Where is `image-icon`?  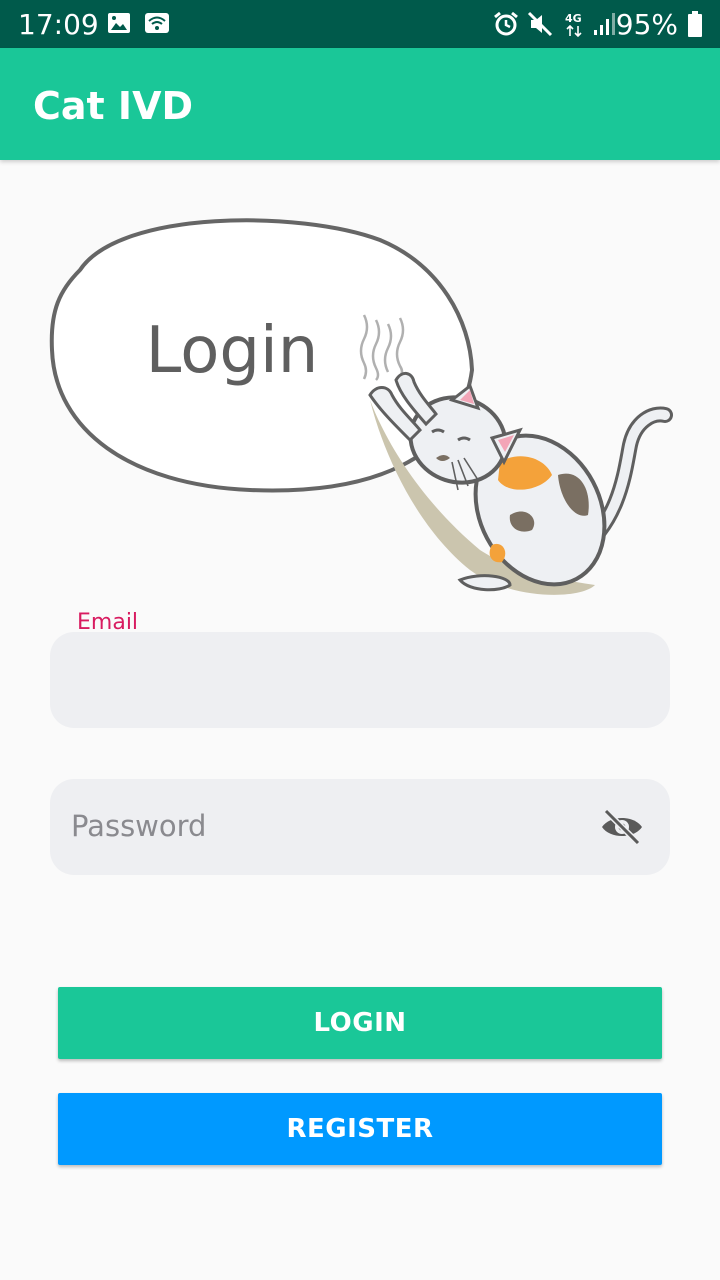 image-icon is located at coordinates (119, 23).